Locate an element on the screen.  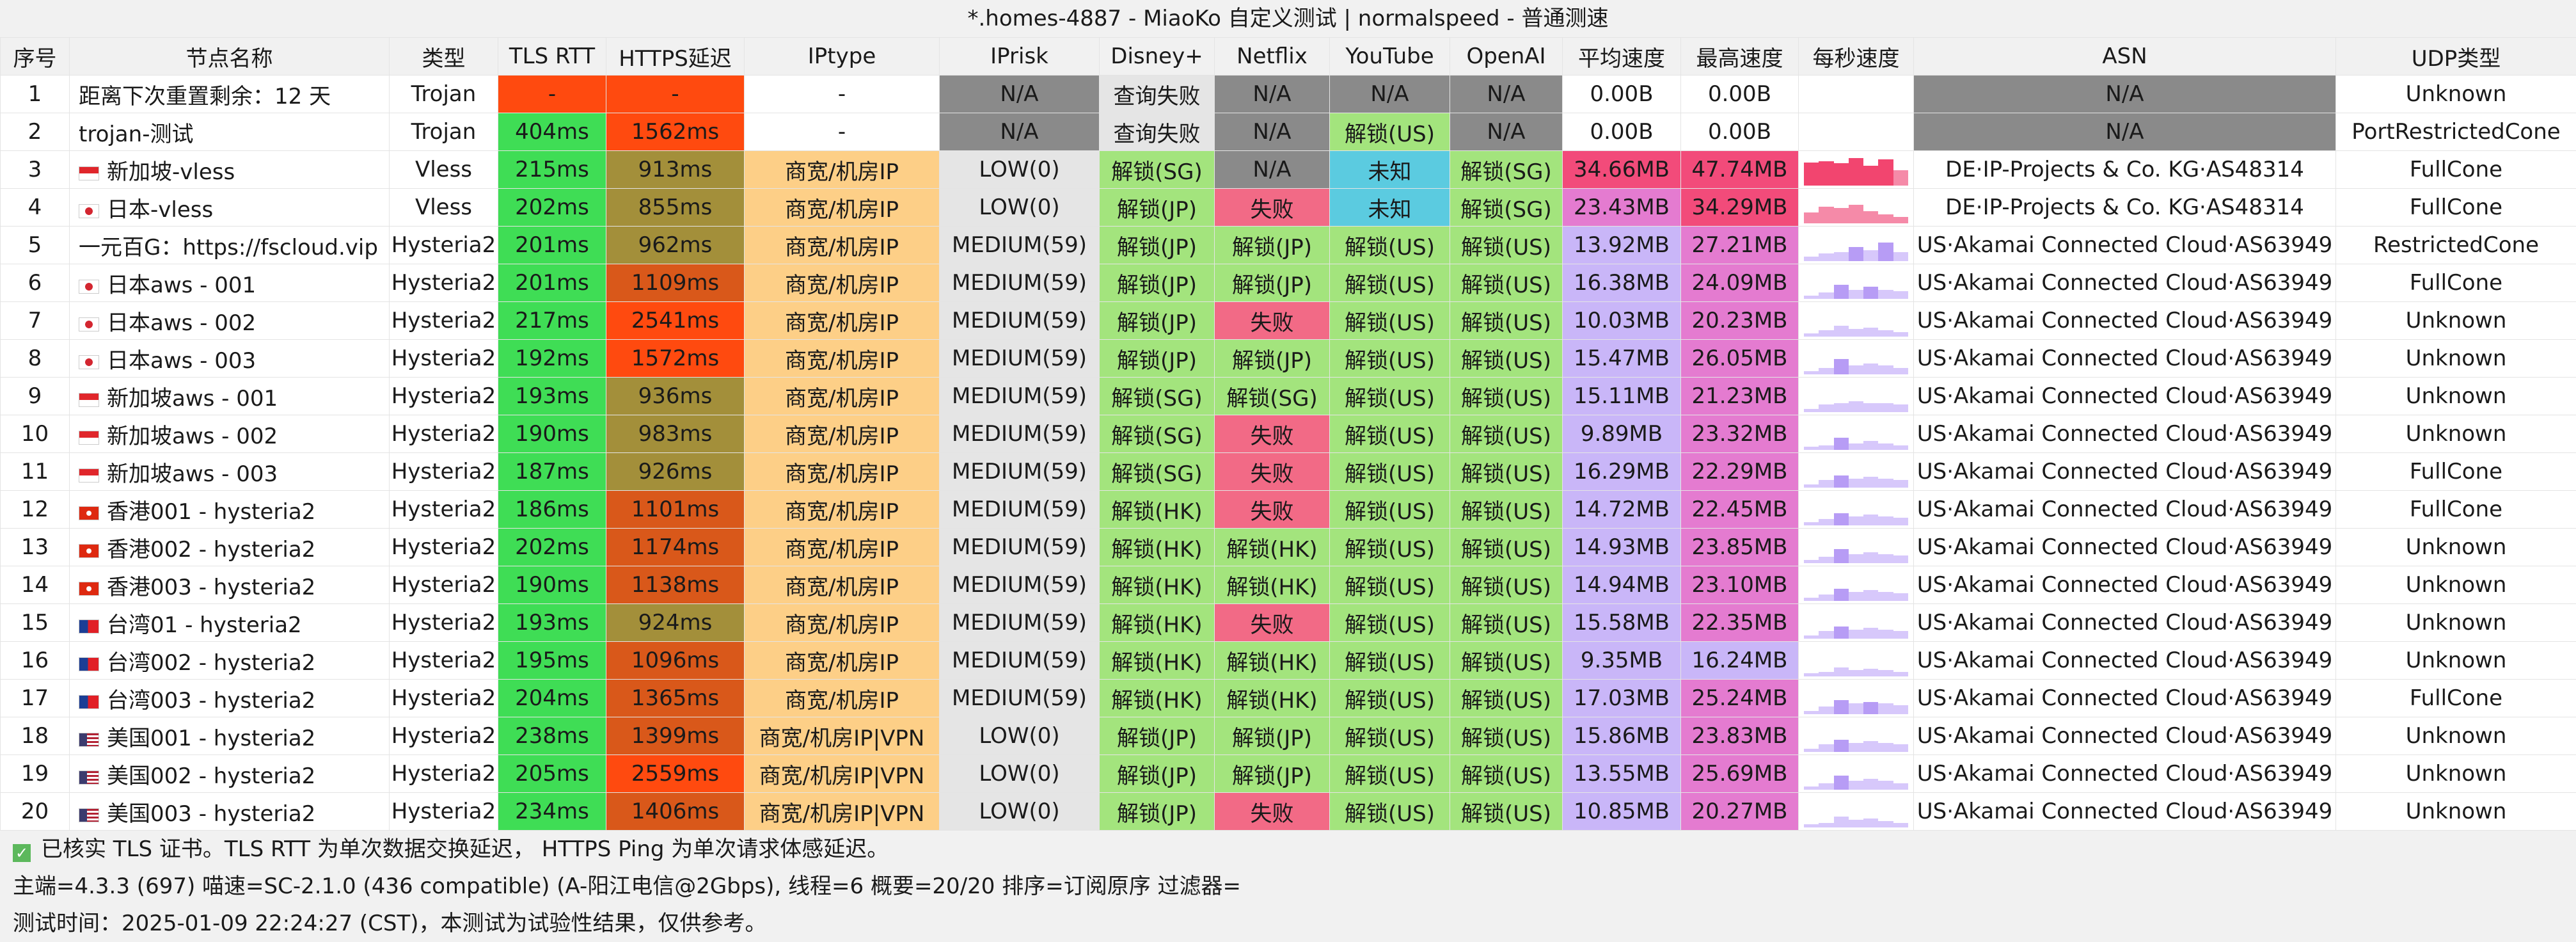
node-name-text: 日本aws - 002 is located at coordinates (182, 323).